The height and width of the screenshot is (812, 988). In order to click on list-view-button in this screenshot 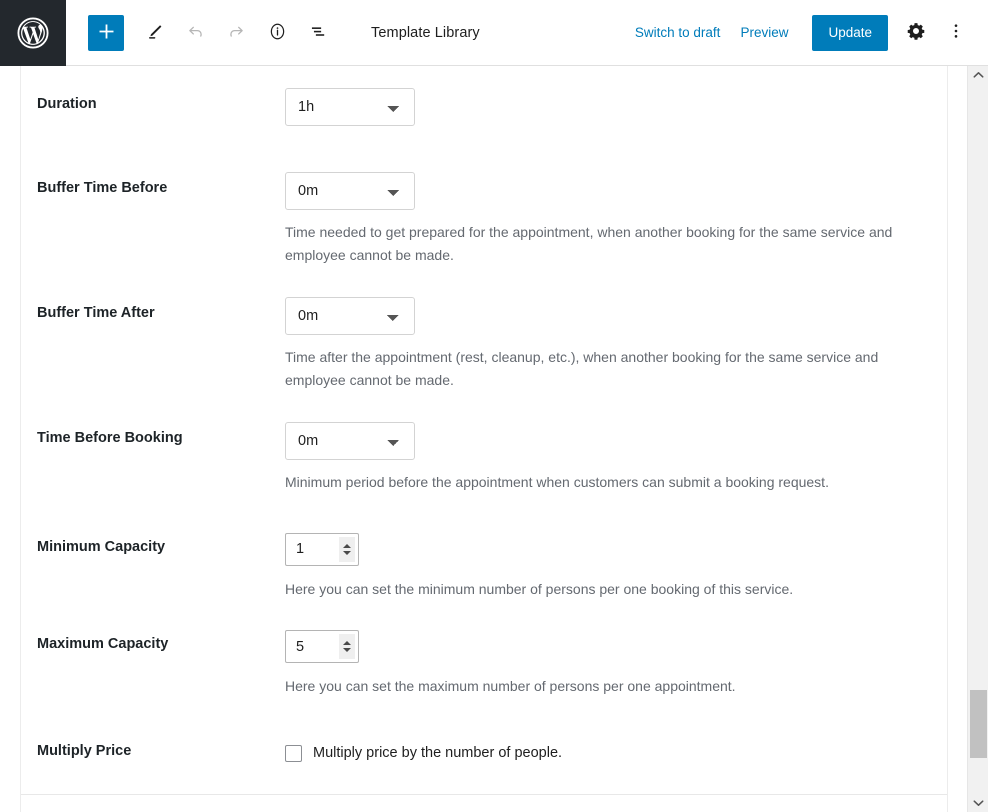, I will do `click(318, 33)`.